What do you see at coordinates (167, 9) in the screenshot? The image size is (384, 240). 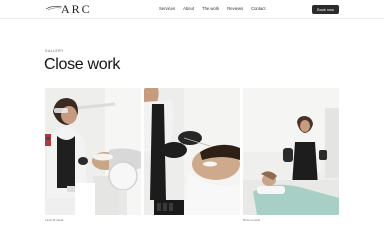 I see `nav-link-services: Services` at bounding box center [167, 9].